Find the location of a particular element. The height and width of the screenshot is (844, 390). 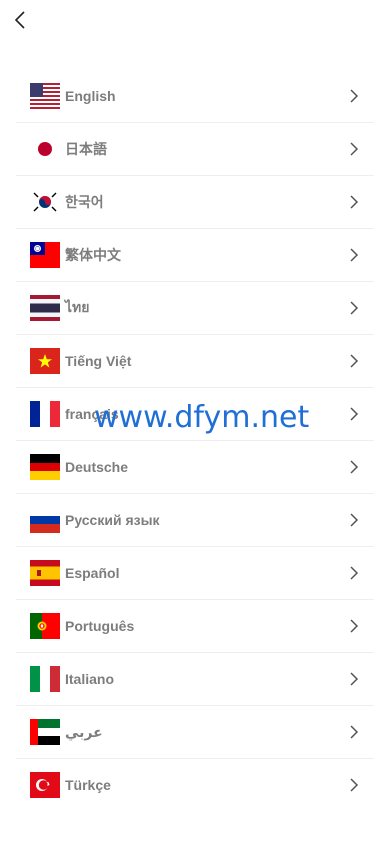

thailand-flag-icon is located at coordinates (45, 308).